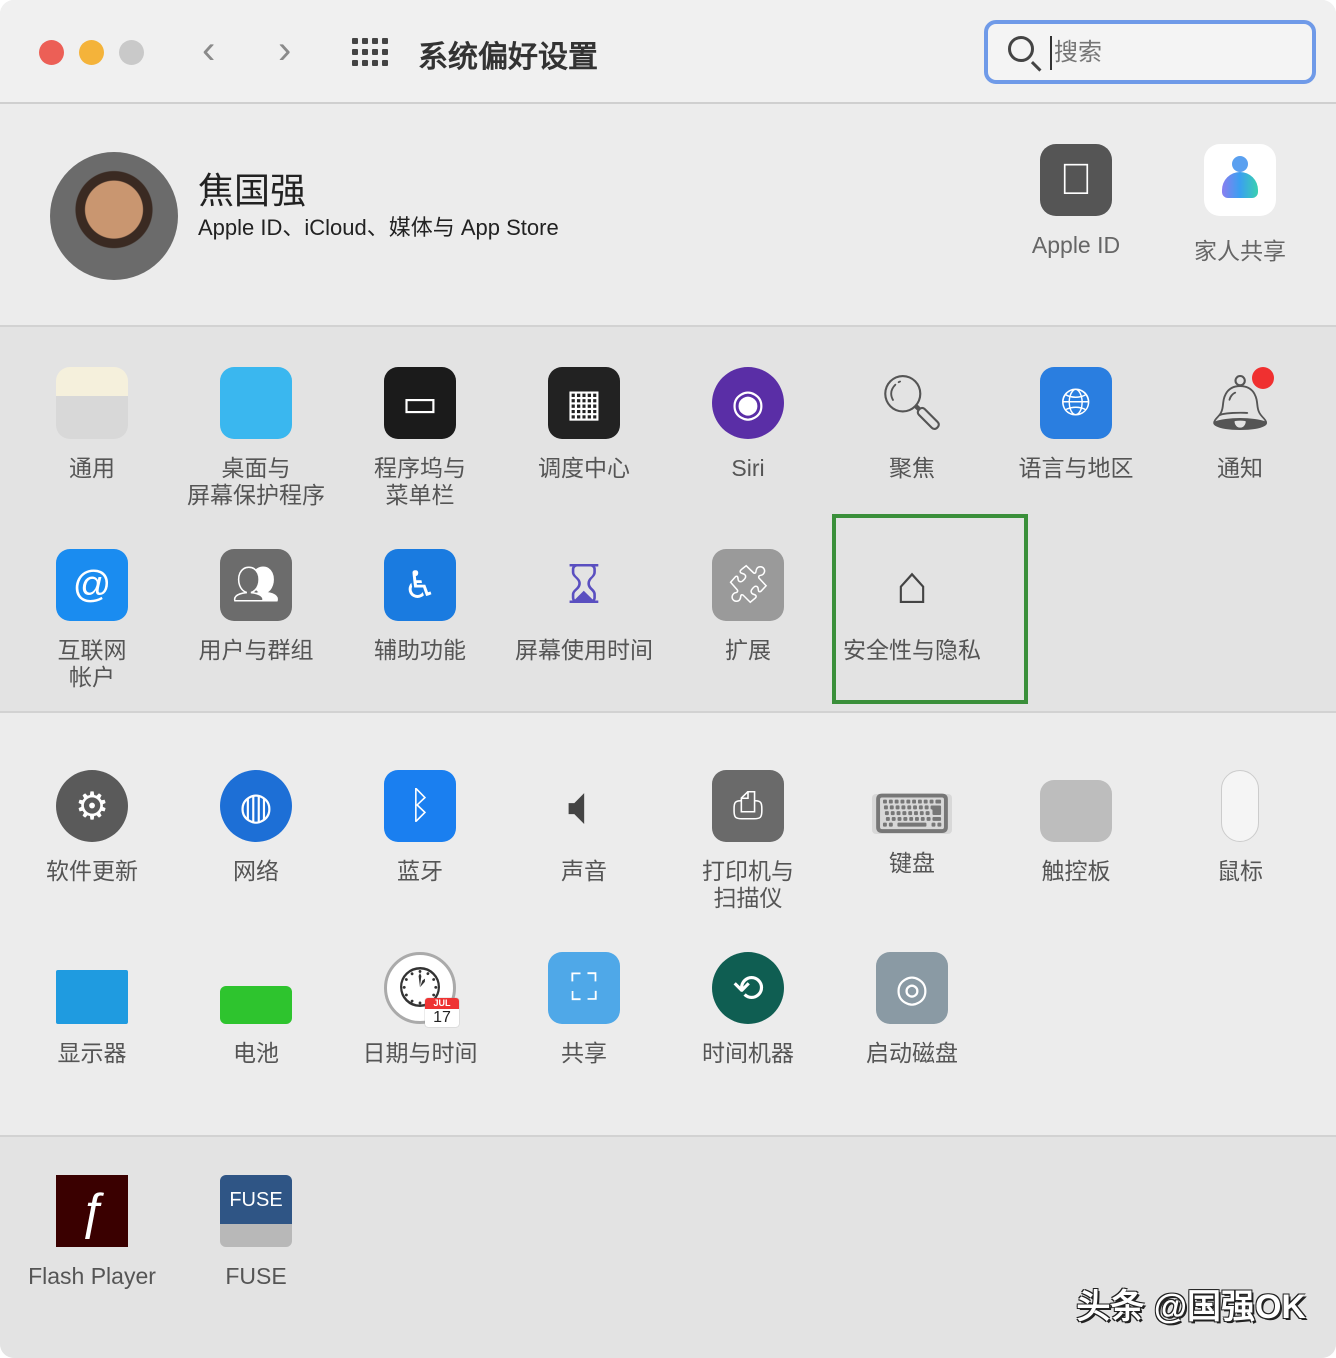 This screenshot has height=1358, width=1336. What do you see at coordinates (1076, 245) in the screenshot?
I see `pref-label: Apple ID` at bounding box center [1076, 245].